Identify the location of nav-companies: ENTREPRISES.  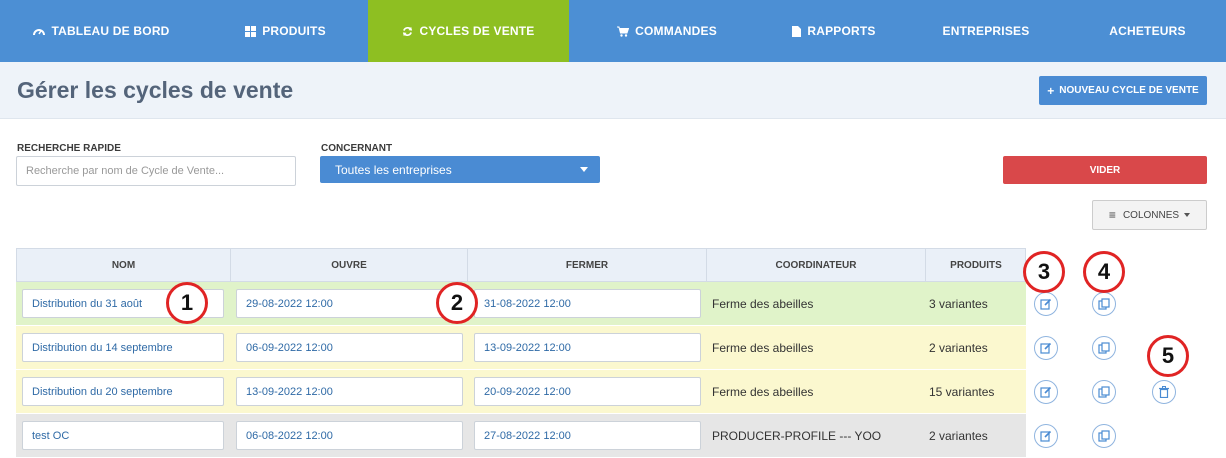
(986, 31).